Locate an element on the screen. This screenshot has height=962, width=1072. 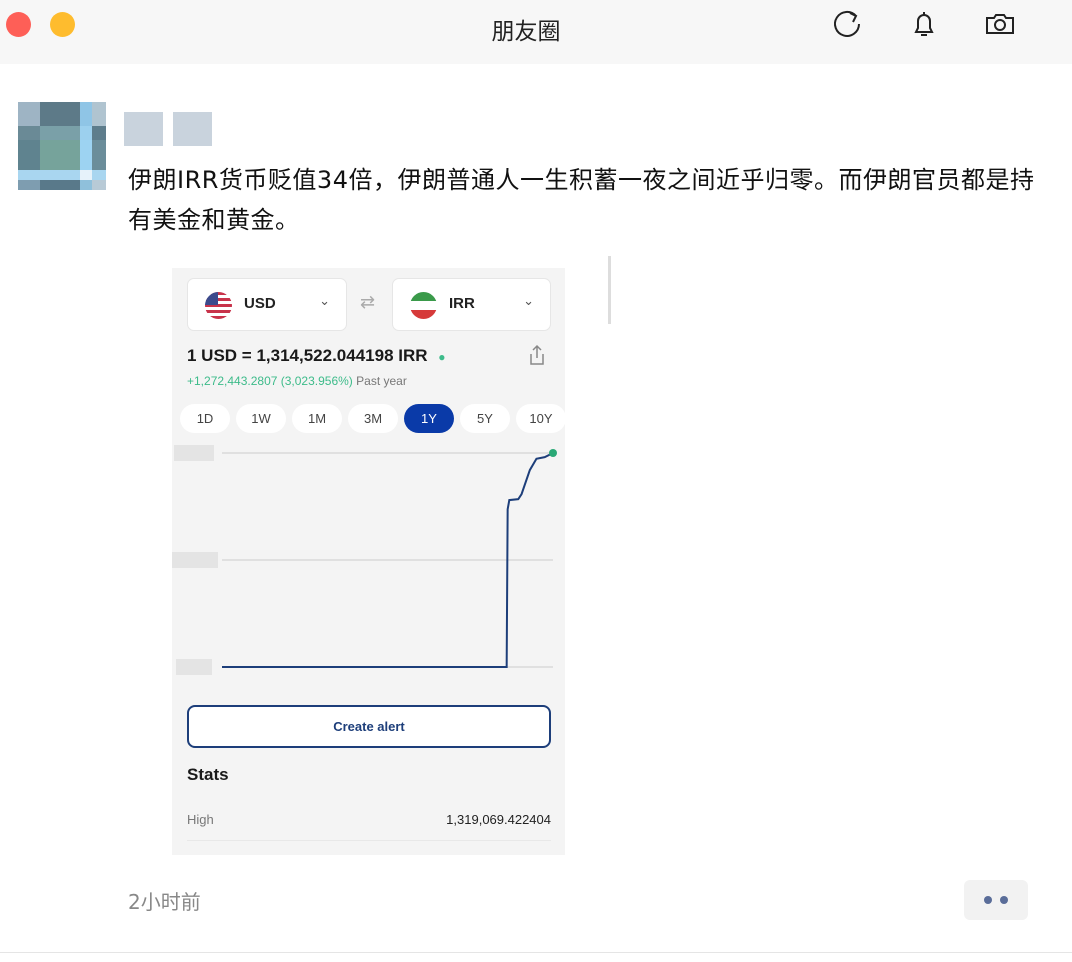
iran-flag-icon is located at coordinates (423, 305).